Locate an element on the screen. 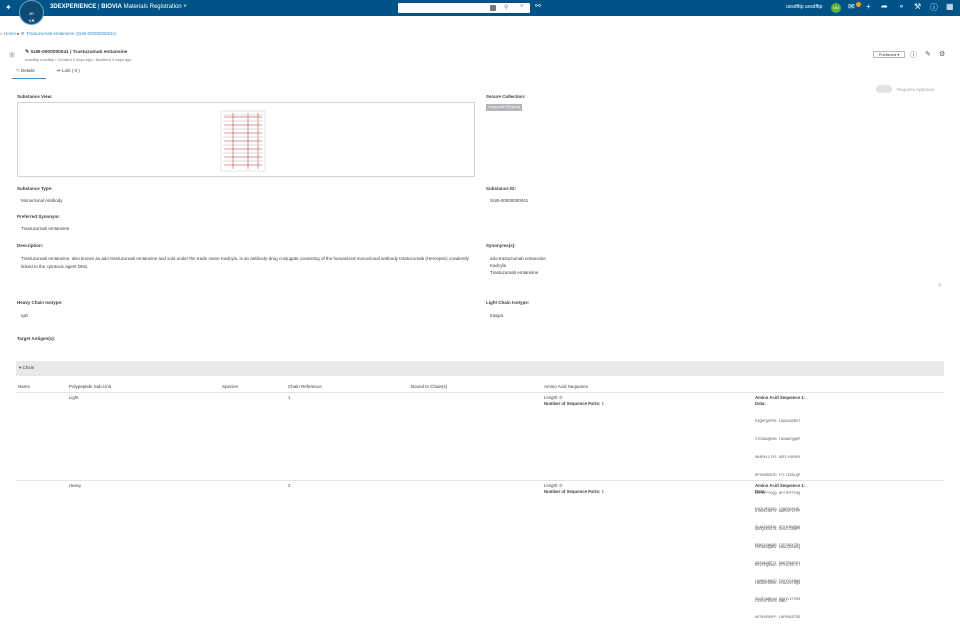 The image size is (960, 633). brand-label: 3DEXPERIENCE is located at coordinates (73, 7).